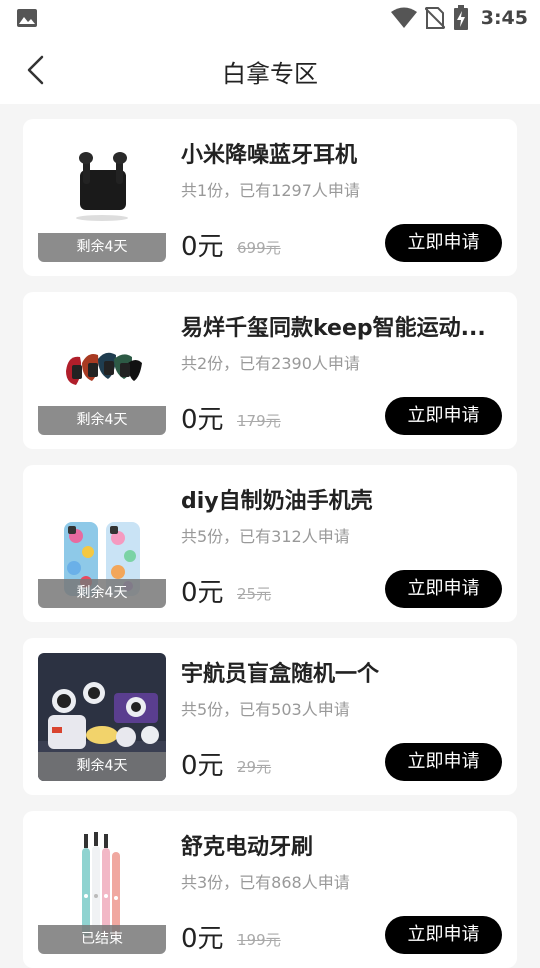 Image resolution: width=540 pixels, height=968 pixels. I want to click on product-title: diy自制奶油手机壳, so click(277, 501).